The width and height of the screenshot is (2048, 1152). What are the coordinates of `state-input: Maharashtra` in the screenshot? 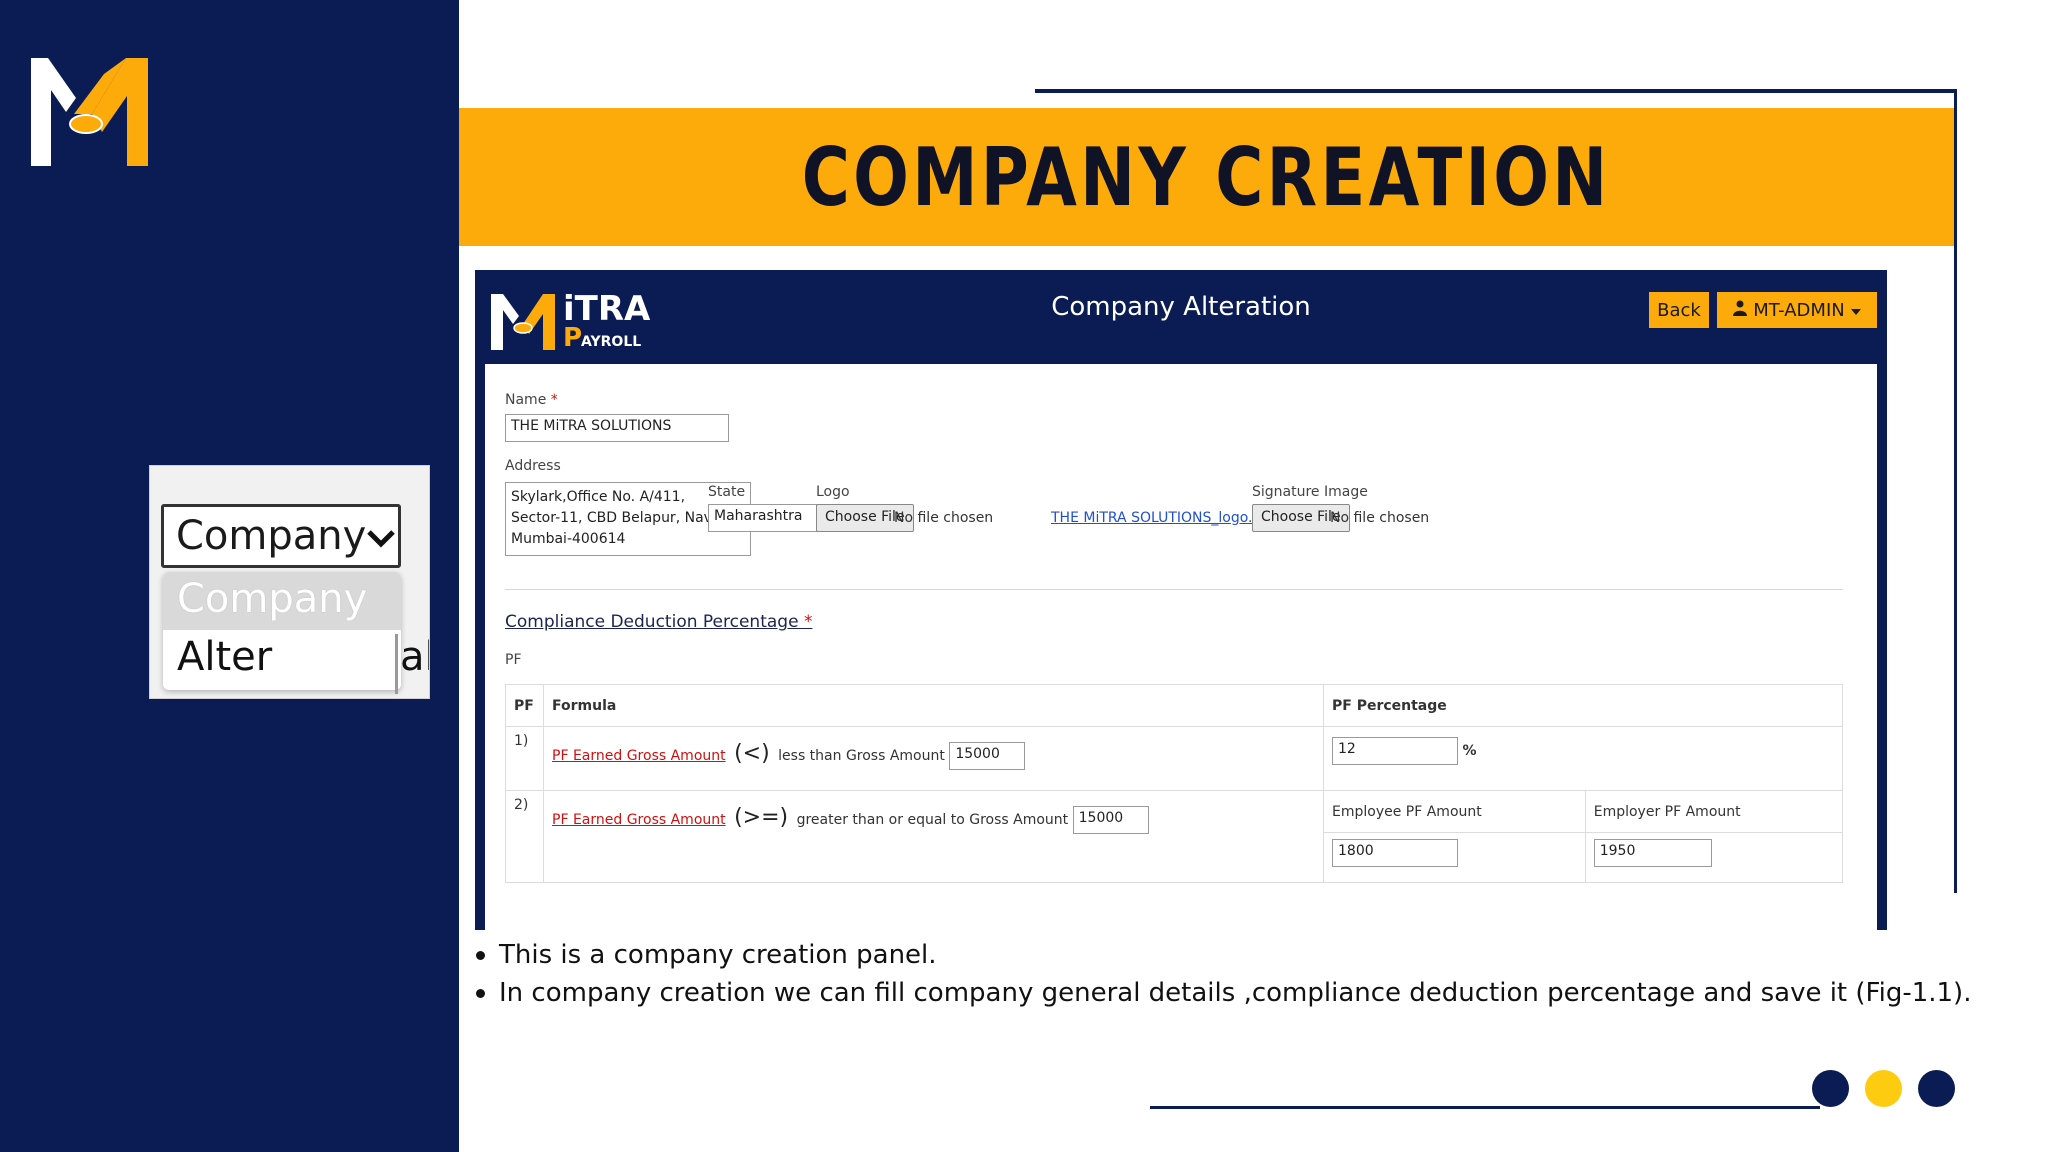 It's located at (770, 518).